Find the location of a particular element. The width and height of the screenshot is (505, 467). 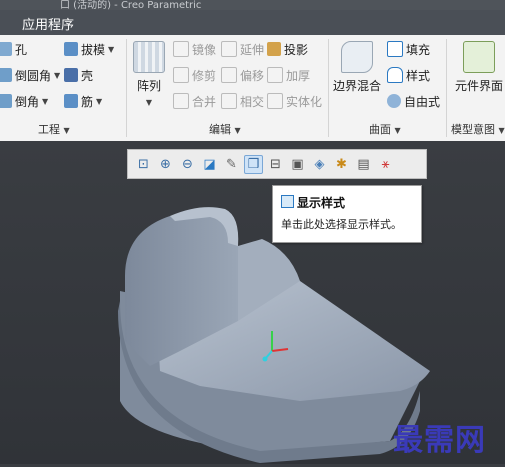

editing-group-label: 编辑 ▼ is located at coordinates (225, 129).